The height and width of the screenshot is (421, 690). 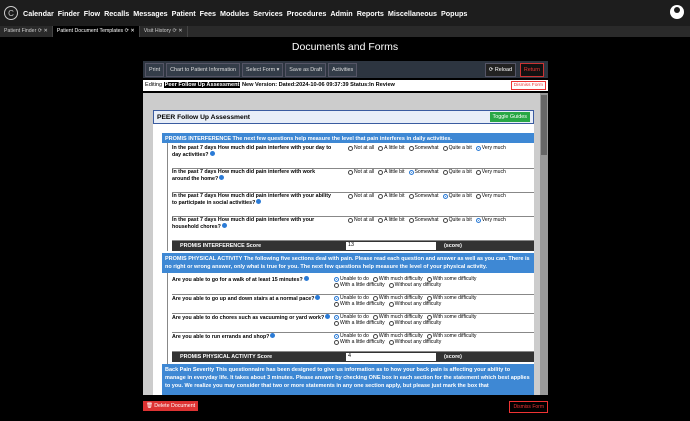 What do you see at coordinates (208, 13) in the screenshot?
I see `menu-item-fees: Fees` at bounding box center [208, 13].